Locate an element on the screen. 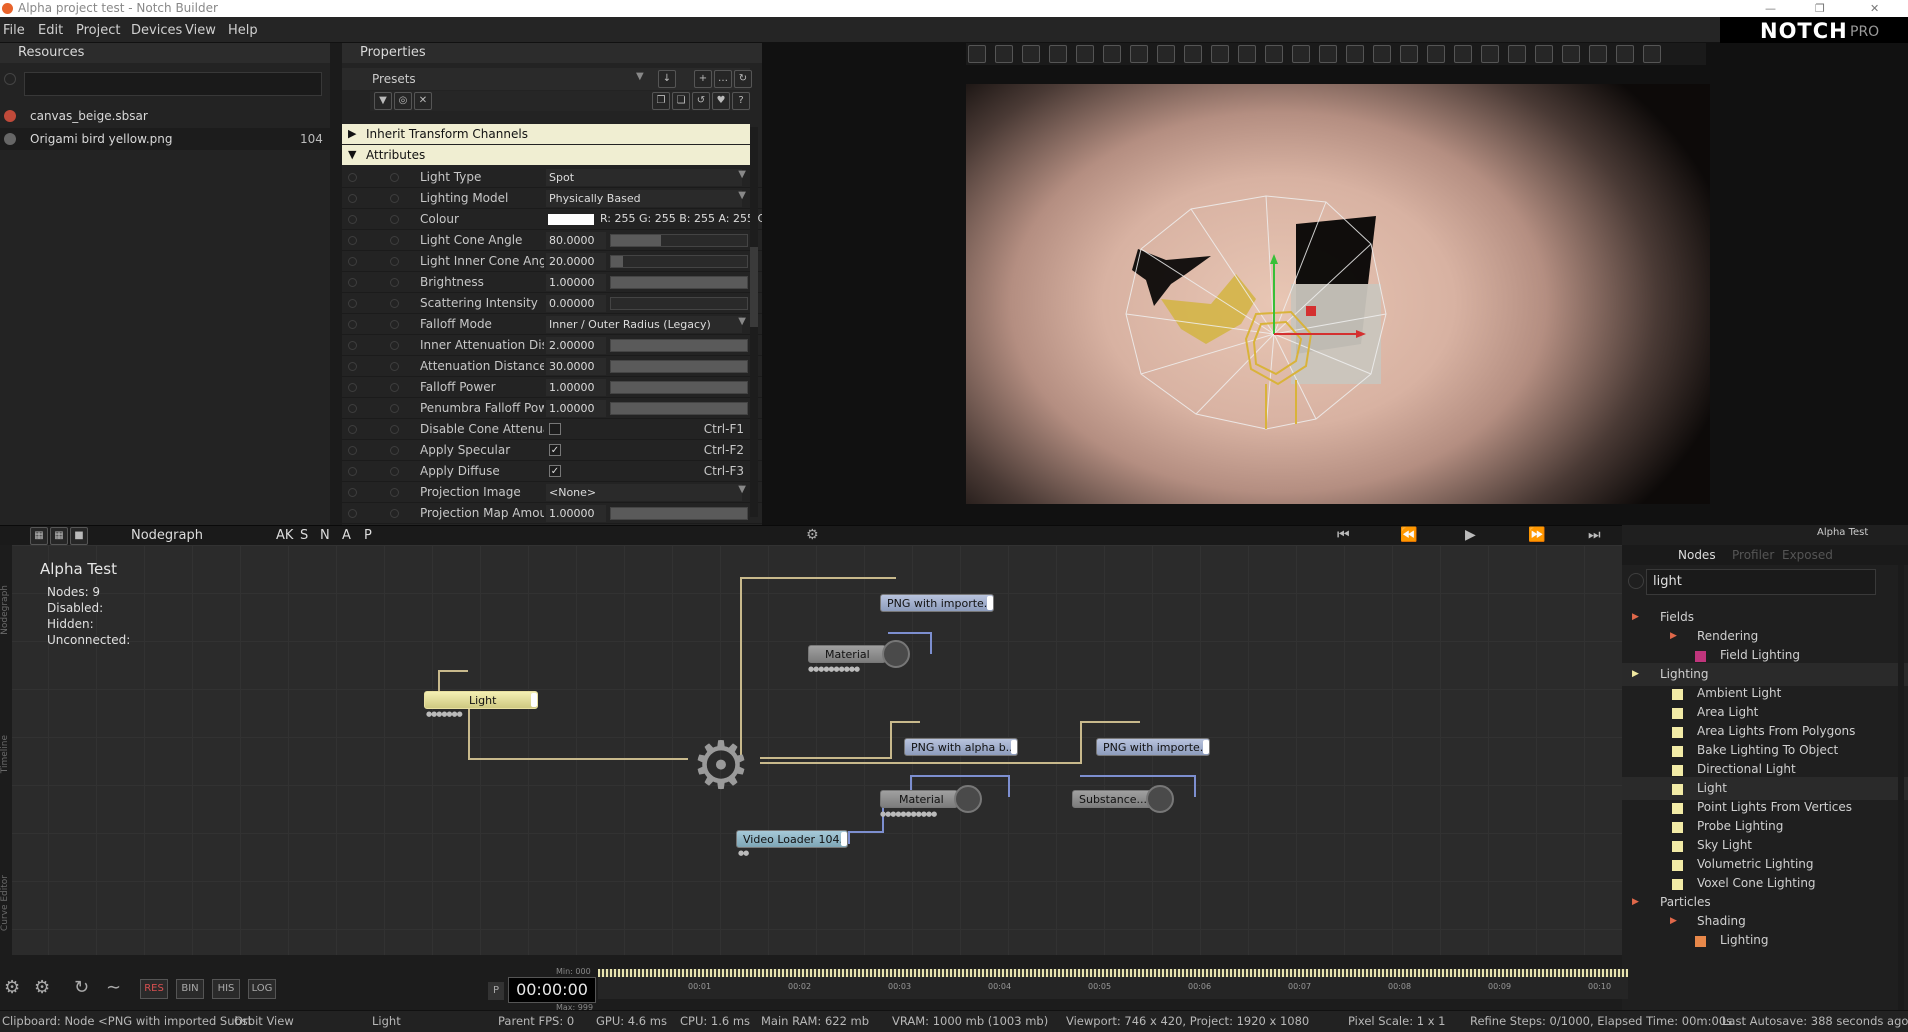 Image resolution: width=1908 pixels, height=1032 pixels. tab-nodes: Nodes is located at coordinates (1697, 555).